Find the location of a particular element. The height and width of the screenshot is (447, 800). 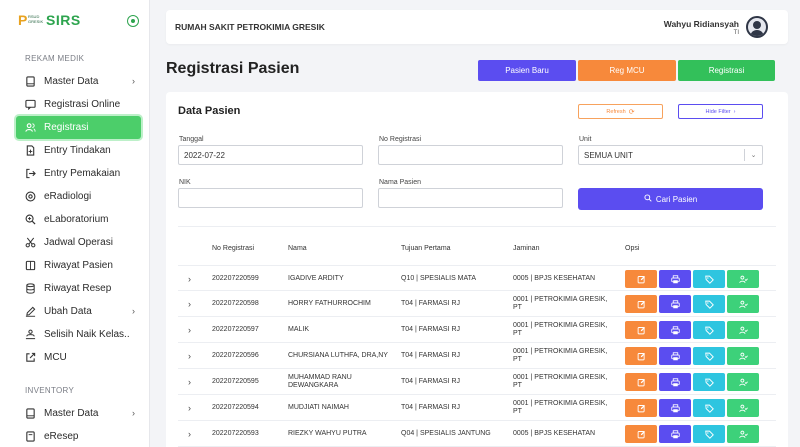

sidebar-item-riwayat-pasien: Riwayat Pasien is located at coordinates (78, 265).